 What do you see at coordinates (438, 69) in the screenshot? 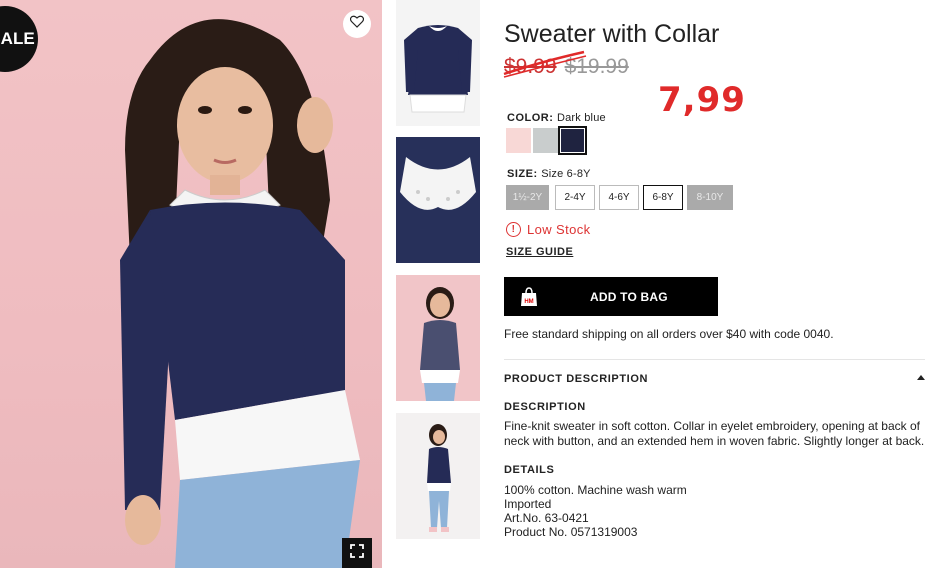
I see `sweater-flat-illustration` at bounding box center [438, 69].